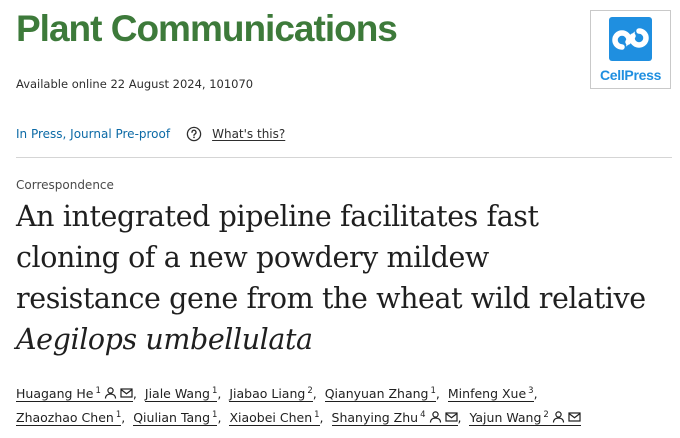 This screenshot has height=438, width=680. I want to click on author-jiale-wang: Jiale Wang 1, so click(181, 394).